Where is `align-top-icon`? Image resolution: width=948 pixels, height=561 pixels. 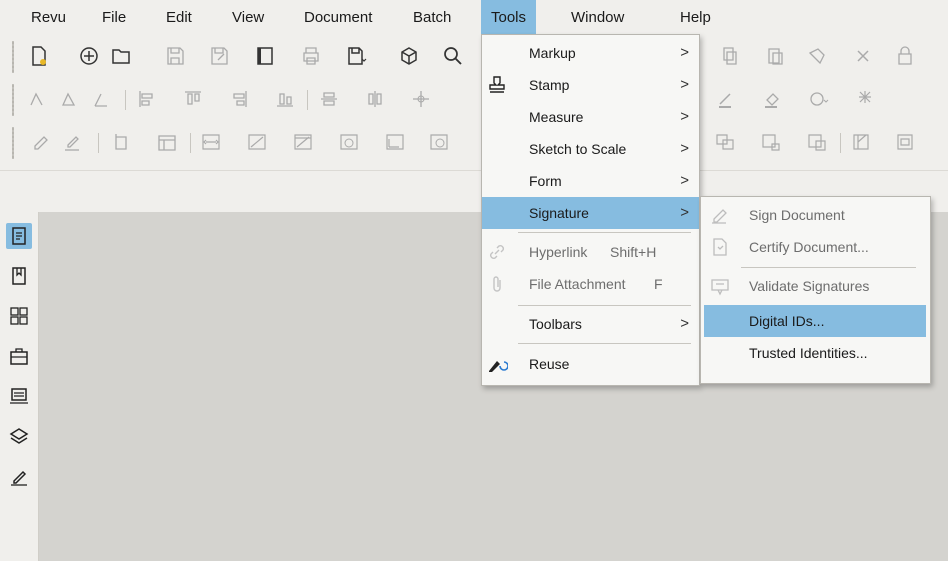
align-top-icon is located at coordinates (193, 99).